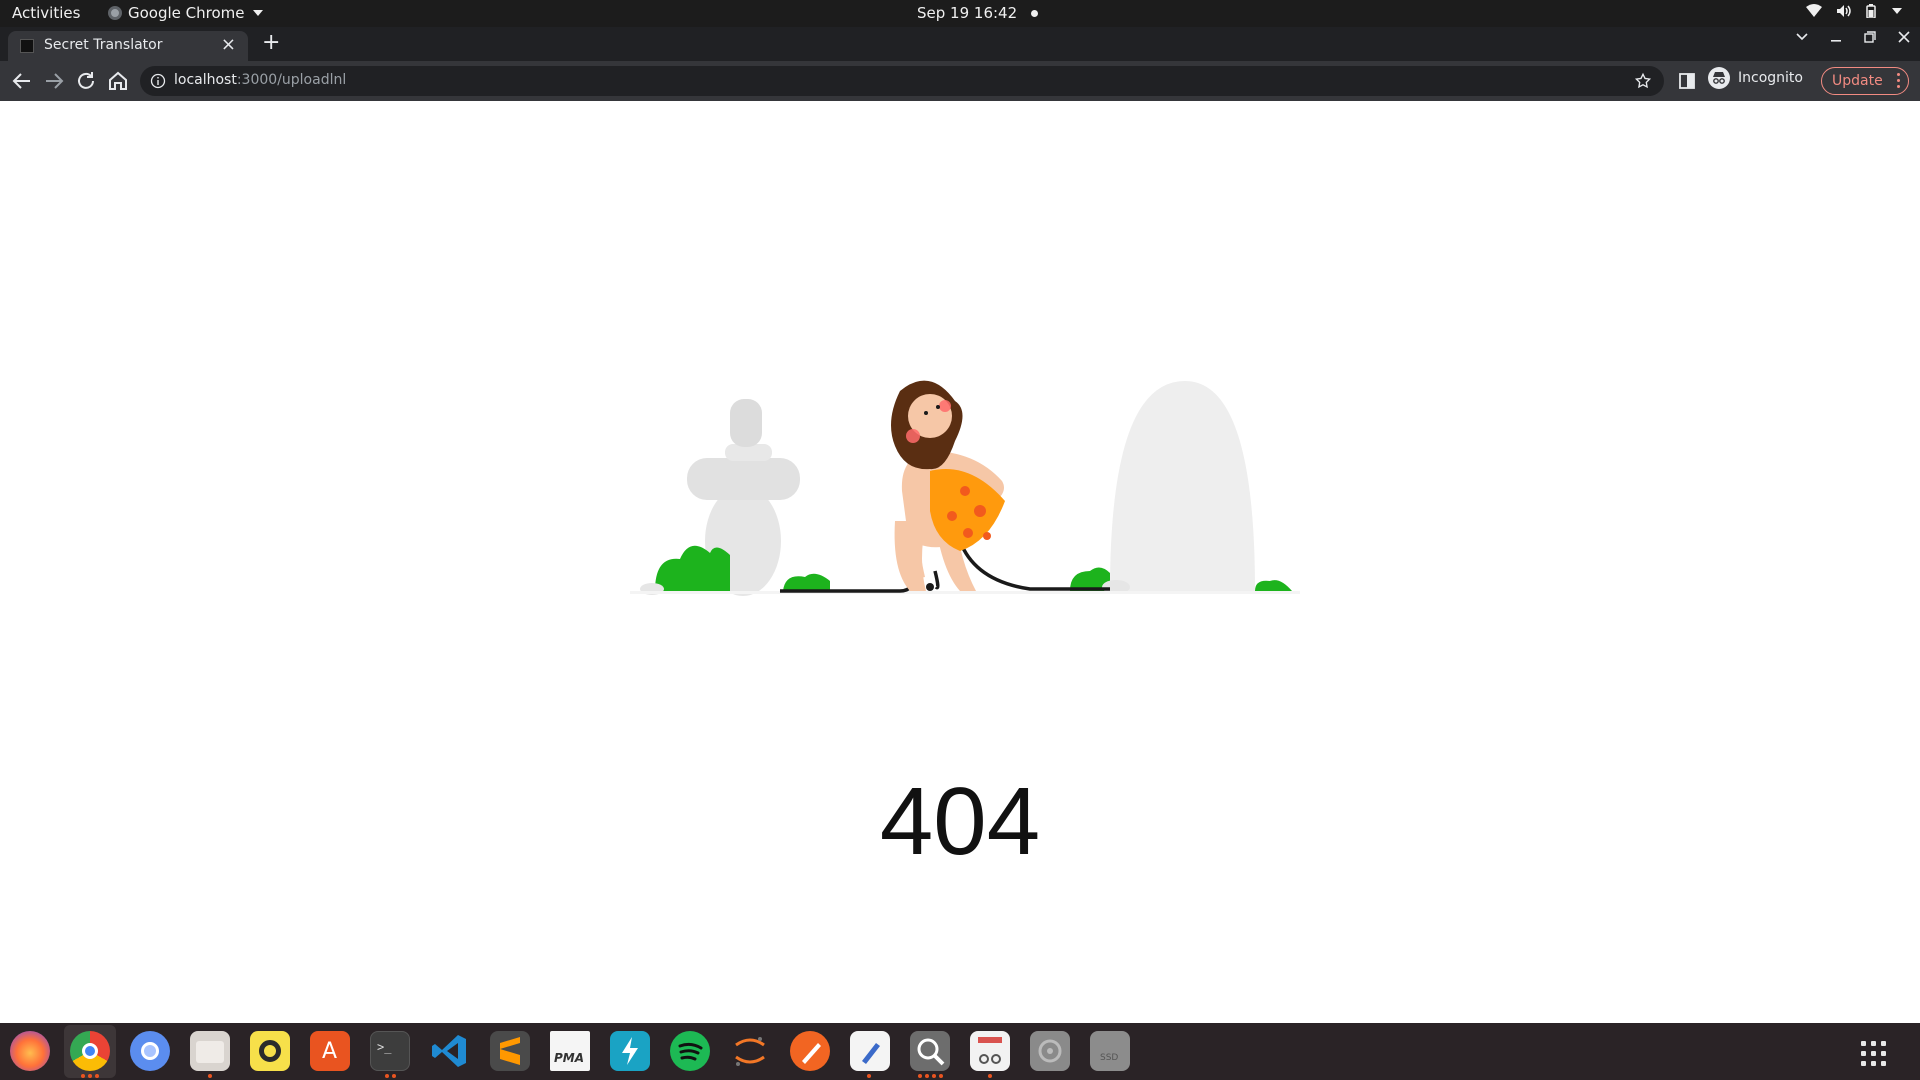 This screenshot has height=1080, width=1920. I want to click on update-button: Update, so click(1865, 81).